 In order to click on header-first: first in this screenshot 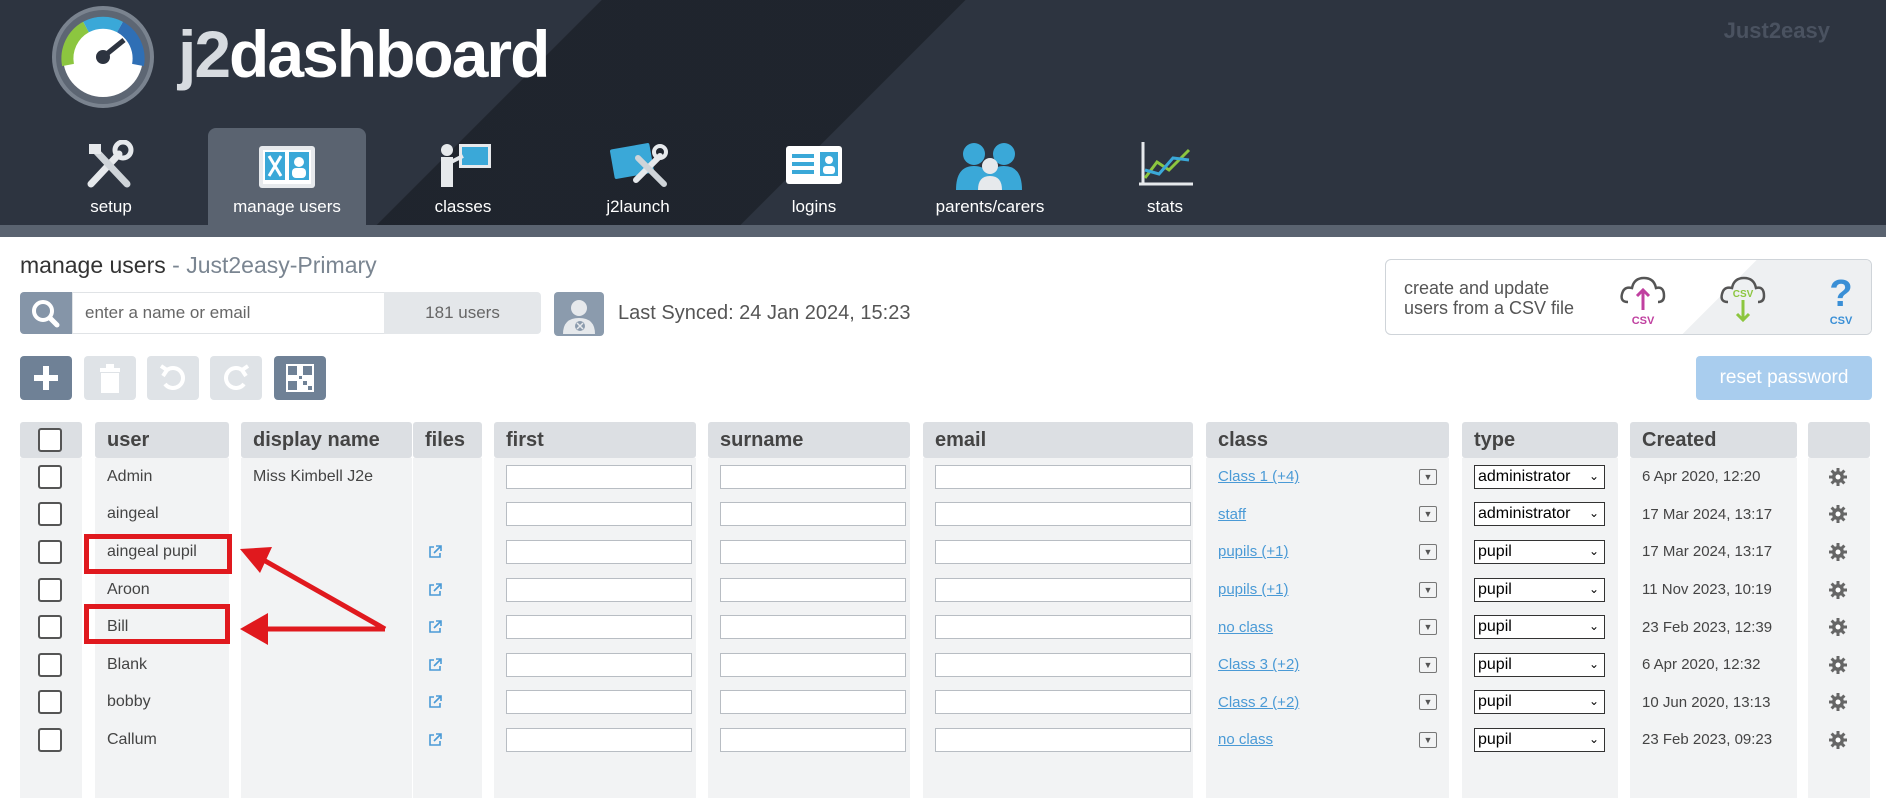, I will do `click(595, 440)`.